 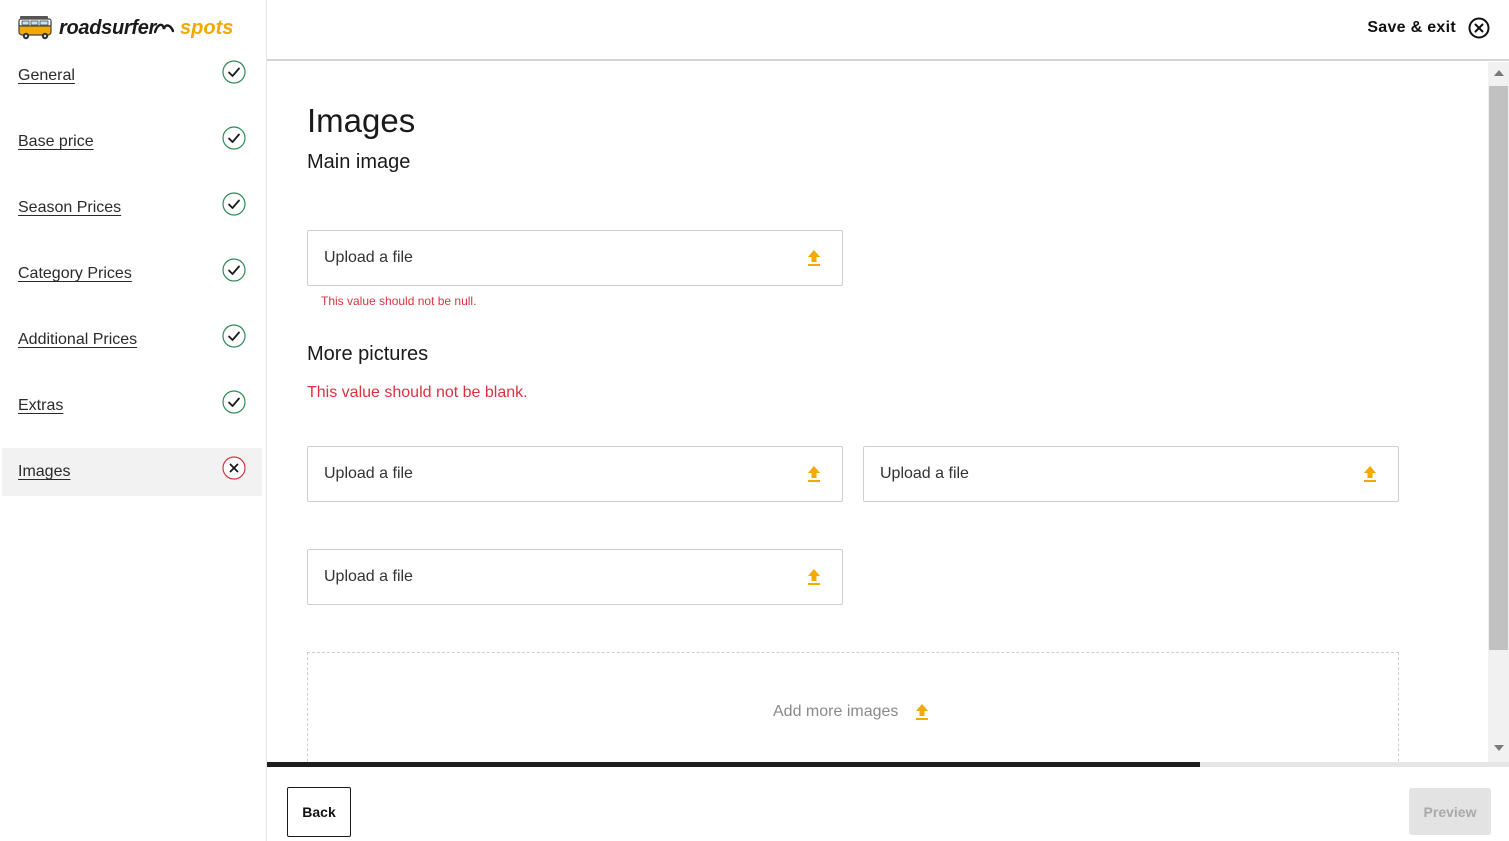 I want to click on sidebar-item-category-prices: Category Prices, so click(x=132, y=274).